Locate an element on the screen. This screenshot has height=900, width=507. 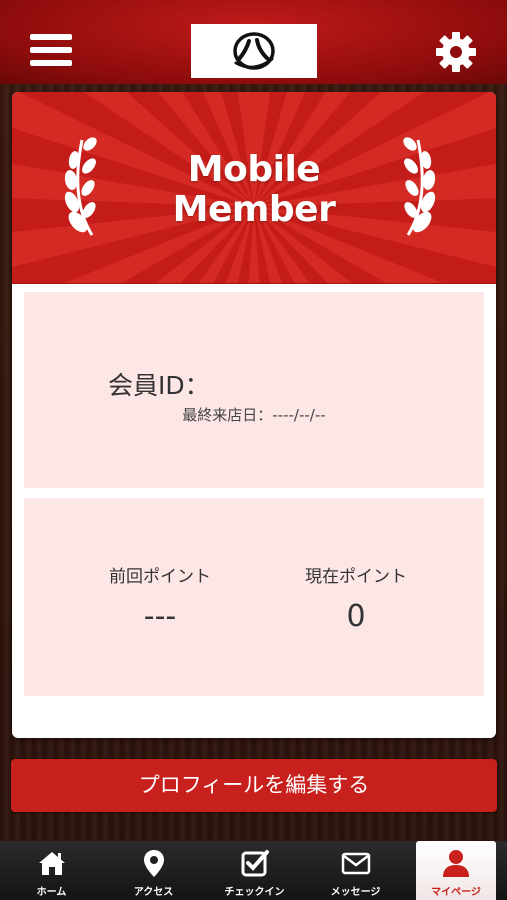
envelope-icon is located at coordinates (355, 863).